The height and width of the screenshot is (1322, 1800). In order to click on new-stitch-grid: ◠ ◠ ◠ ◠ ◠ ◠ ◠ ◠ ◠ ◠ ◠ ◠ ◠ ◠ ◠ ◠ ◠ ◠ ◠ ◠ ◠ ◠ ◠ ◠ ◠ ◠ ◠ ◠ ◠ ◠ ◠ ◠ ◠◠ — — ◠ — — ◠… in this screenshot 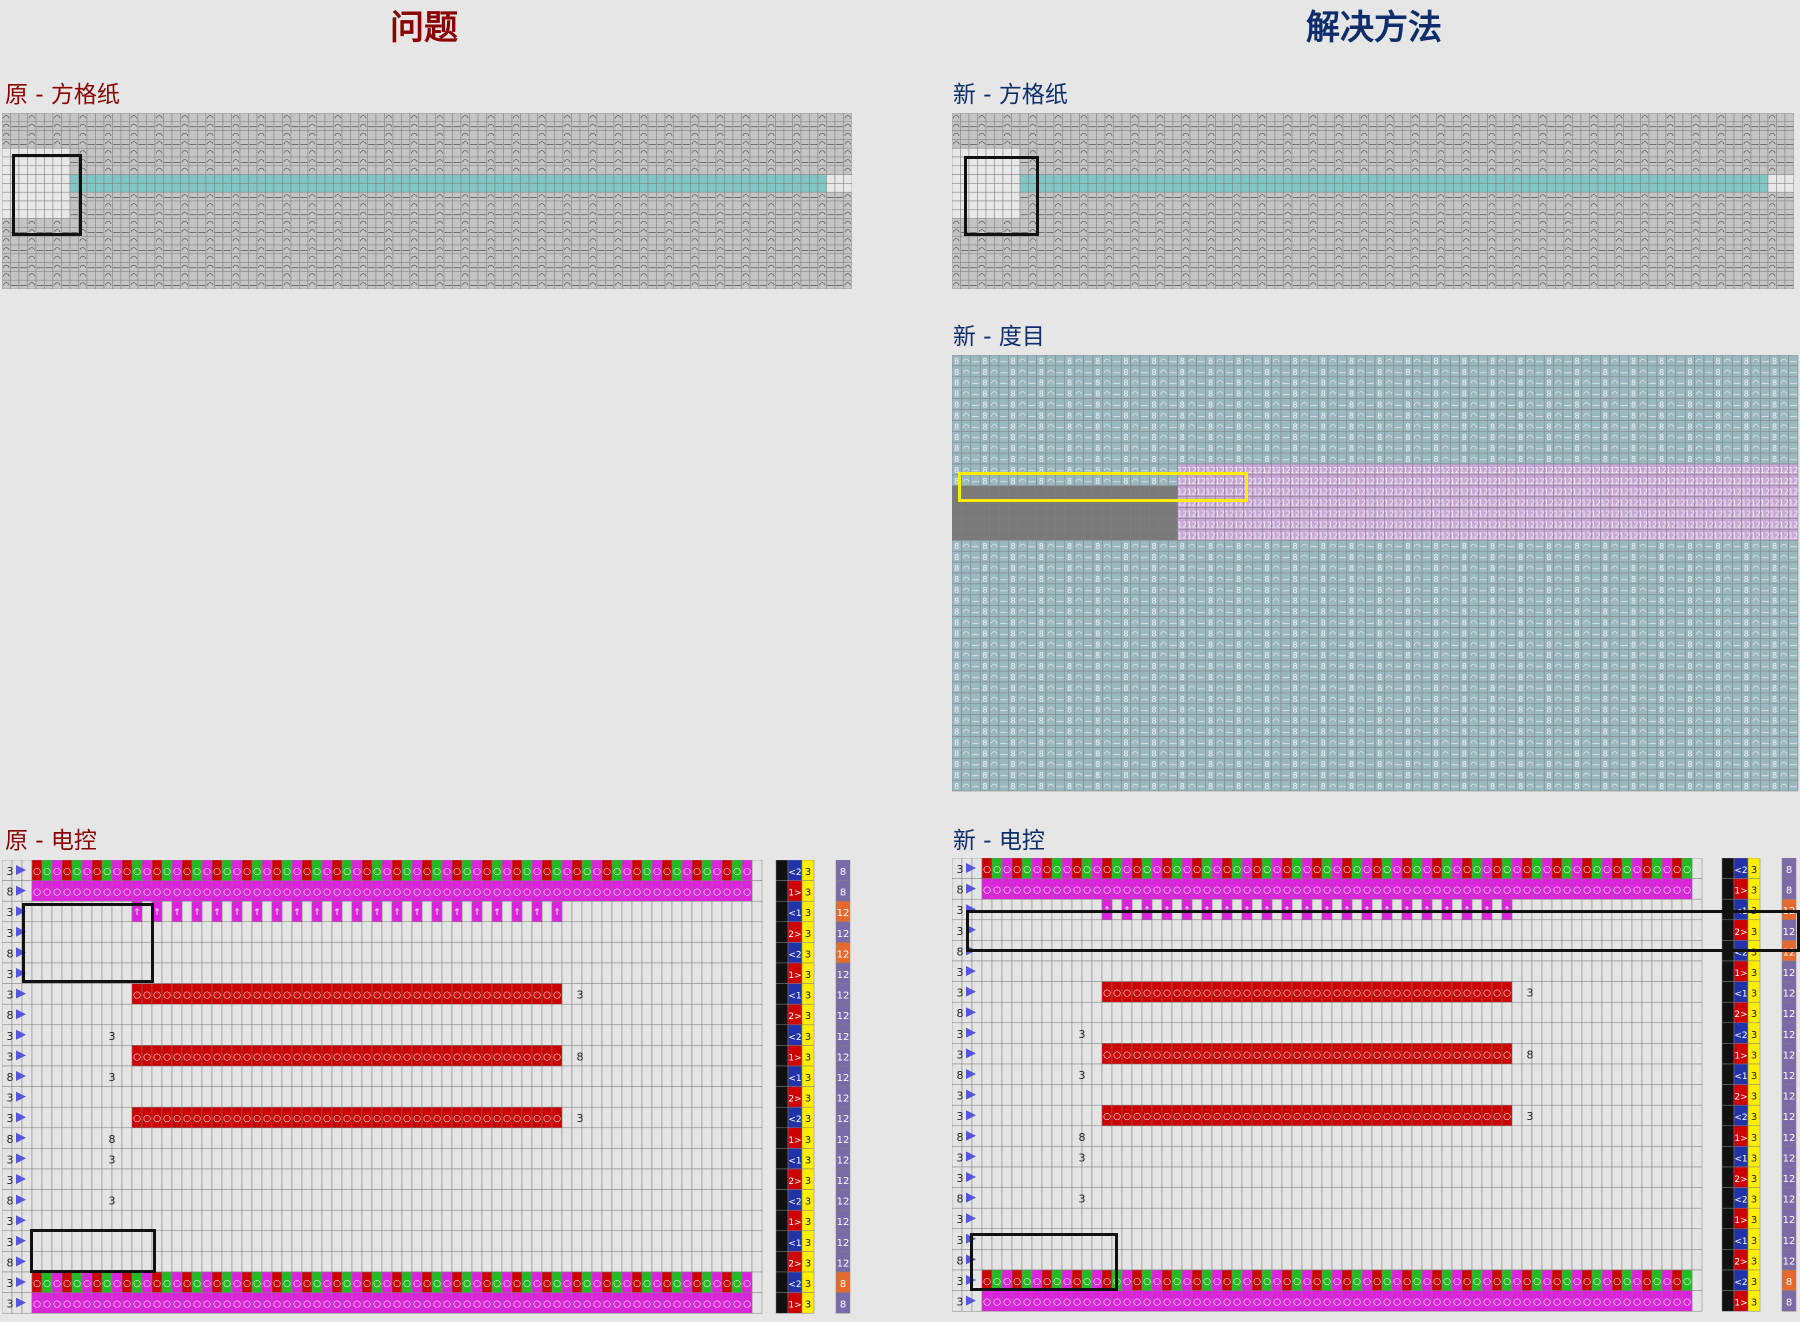, I will do `click(1376, 201)`.